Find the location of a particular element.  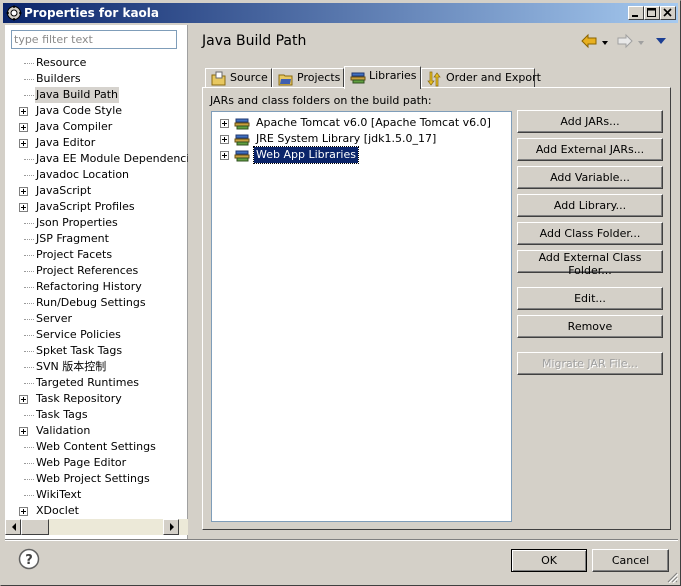

tree-item: Project Facets is located at coordinates (96, 255).